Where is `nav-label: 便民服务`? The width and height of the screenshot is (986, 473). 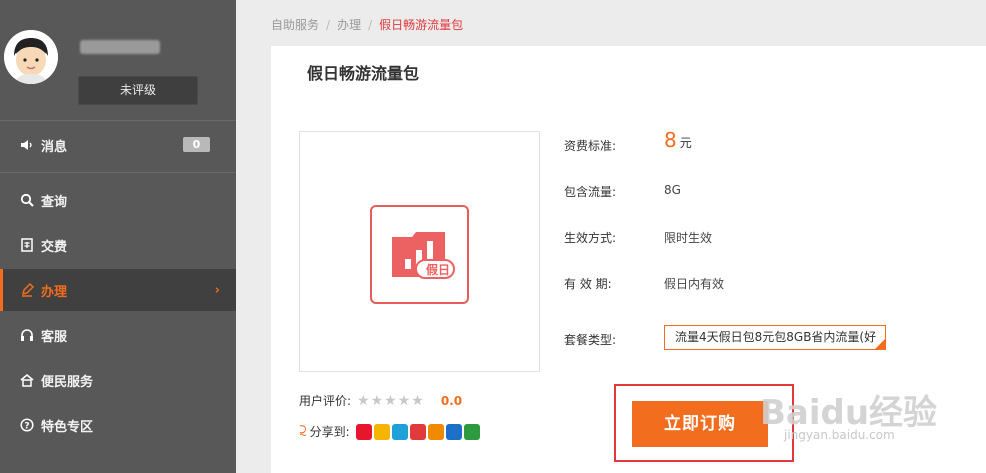
nav-label: 便民服务 is located at coordinates (67, 382).